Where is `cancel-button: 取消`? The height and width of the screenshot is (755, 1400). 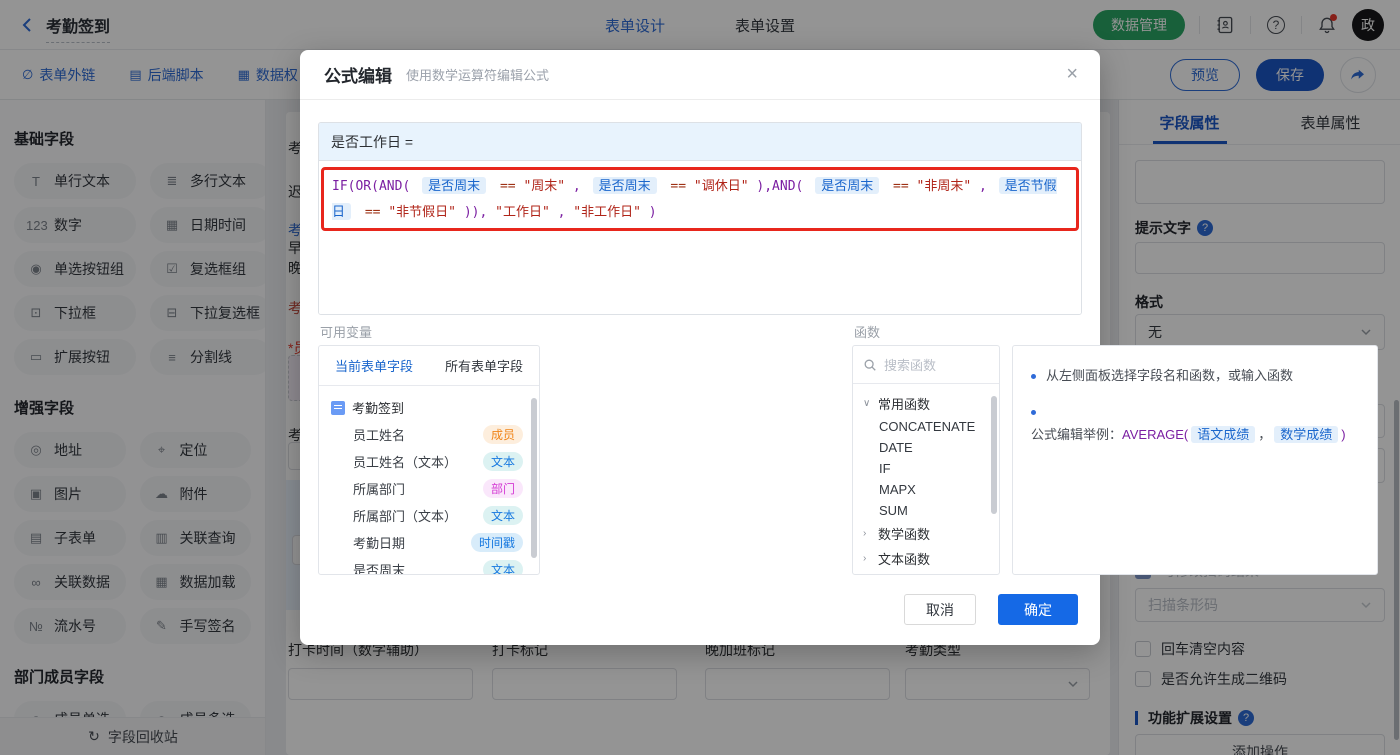
cancel-button: 取消 is located at coordinates (940, 609).